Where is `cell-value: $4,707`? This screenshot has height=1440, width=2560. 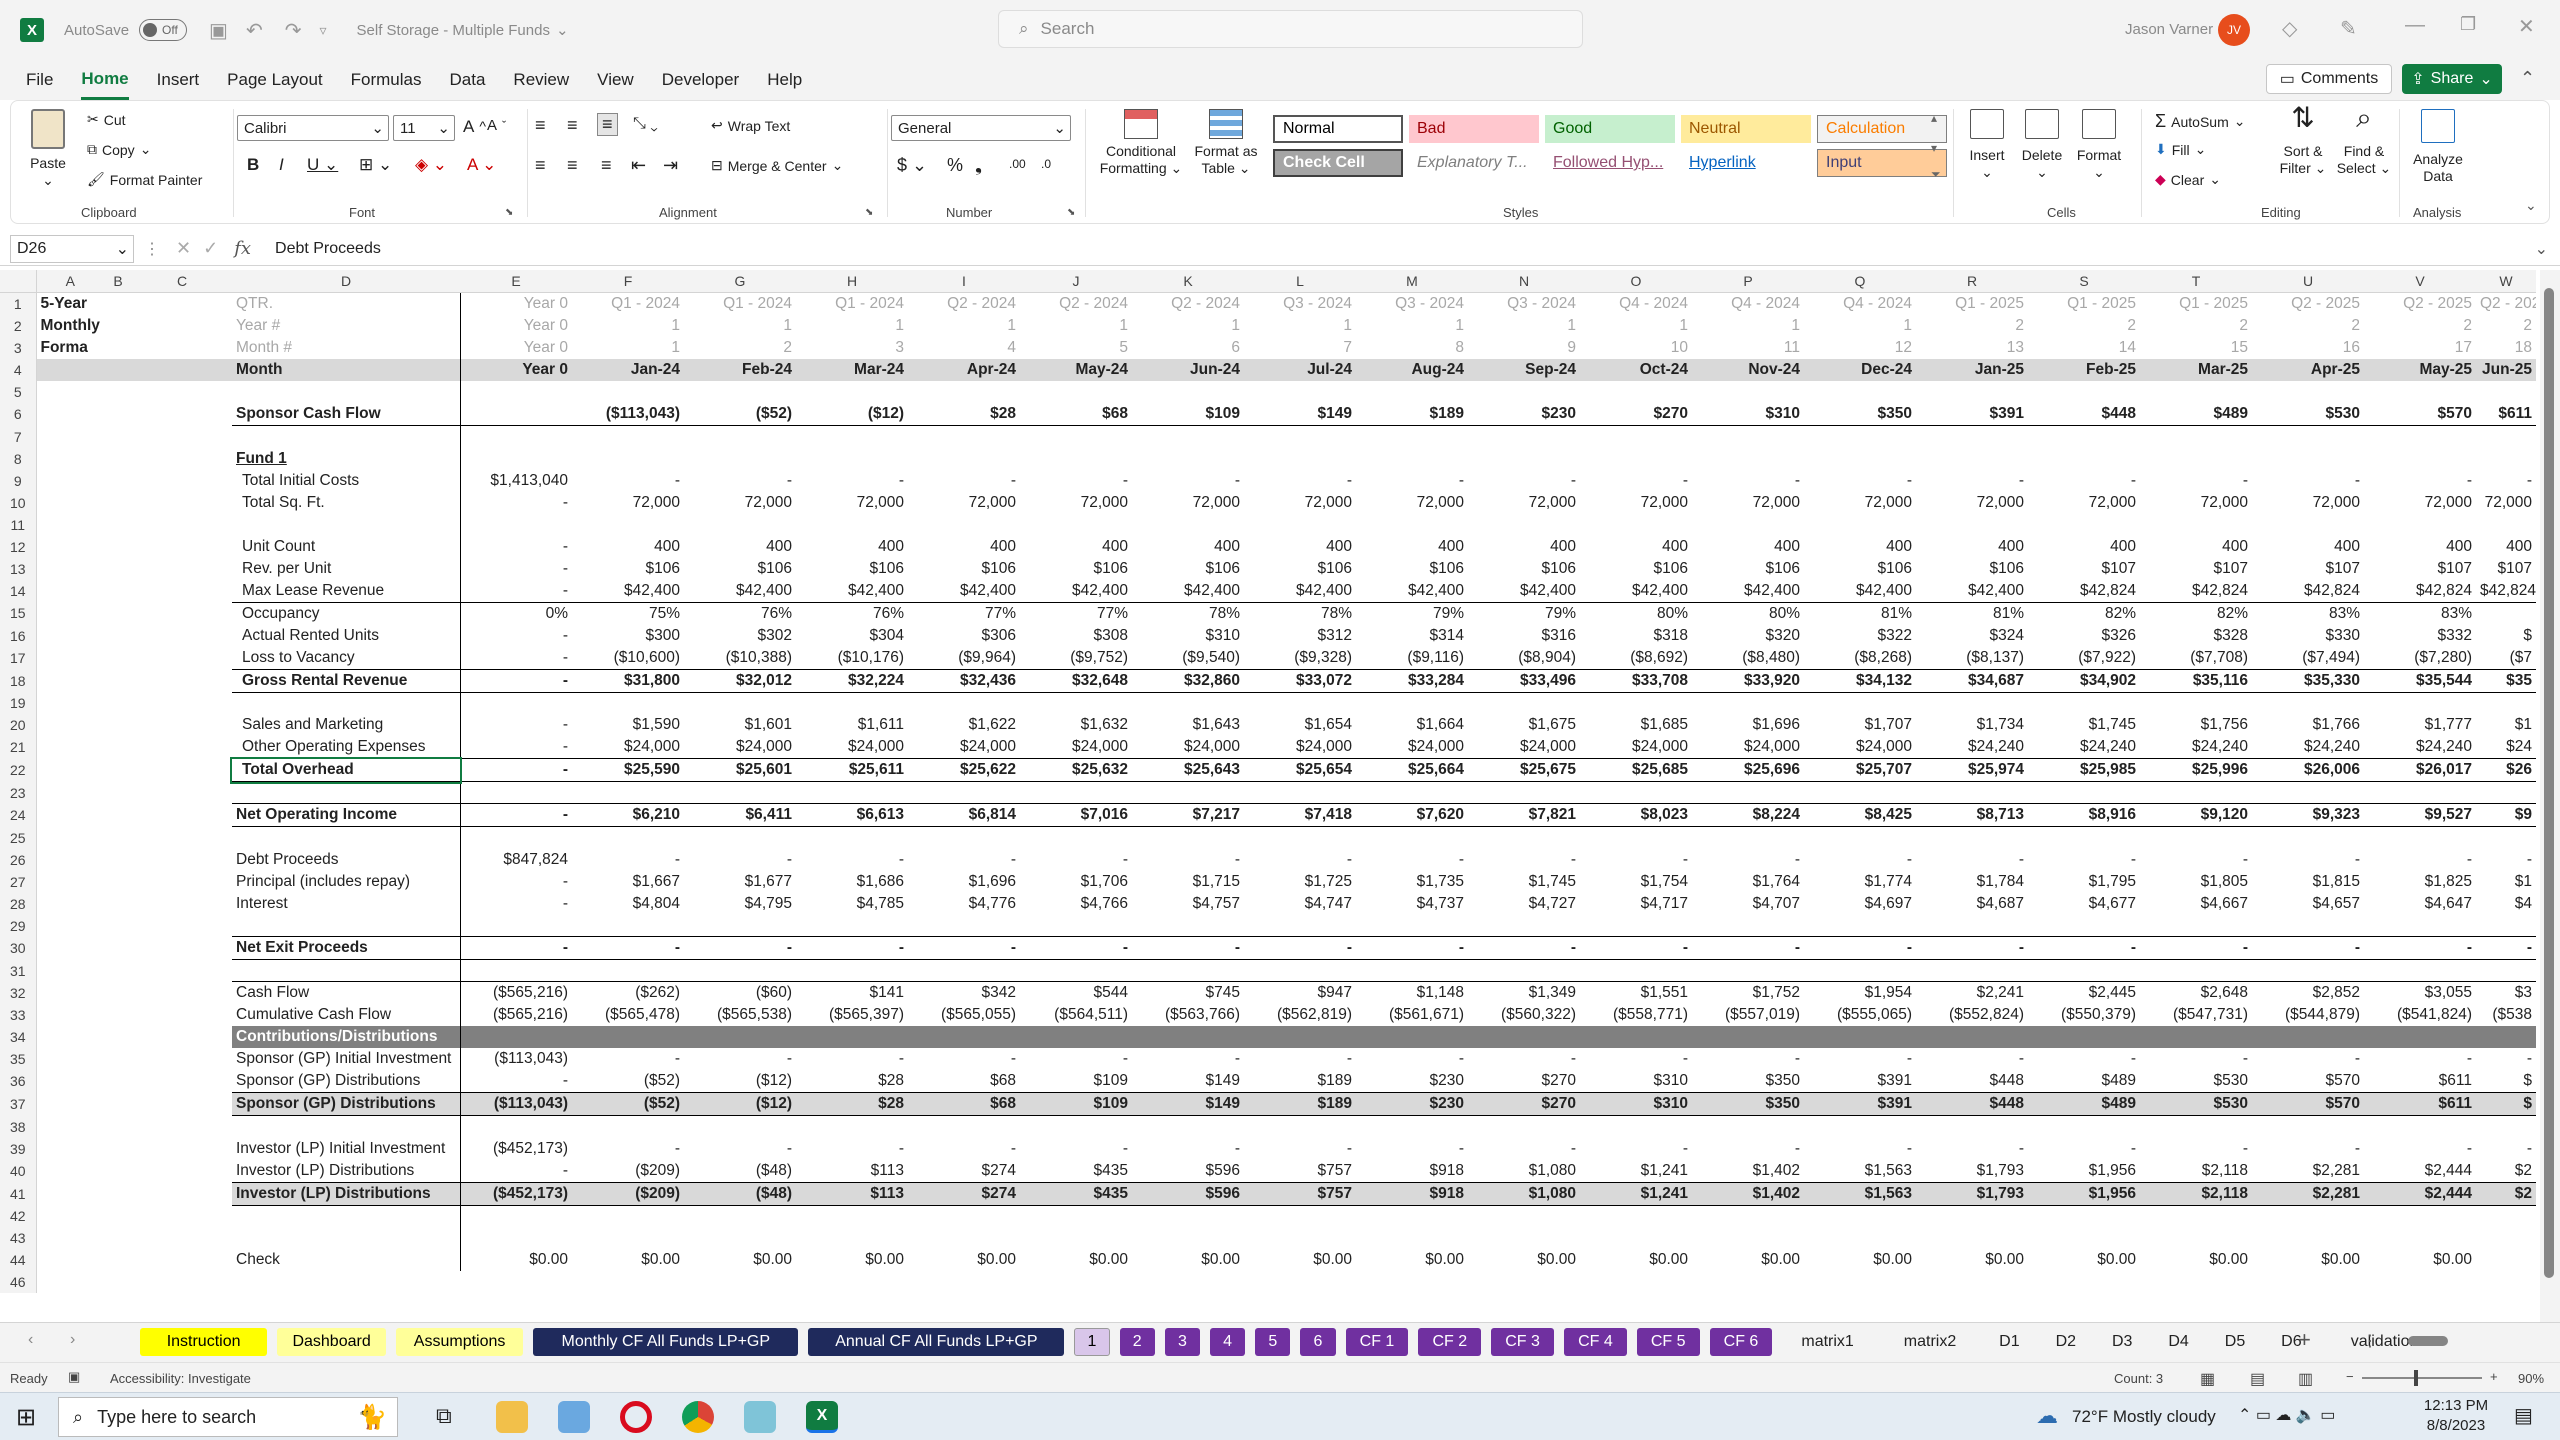 cell-value: $4,707 is located at coordinates (1748, 904).